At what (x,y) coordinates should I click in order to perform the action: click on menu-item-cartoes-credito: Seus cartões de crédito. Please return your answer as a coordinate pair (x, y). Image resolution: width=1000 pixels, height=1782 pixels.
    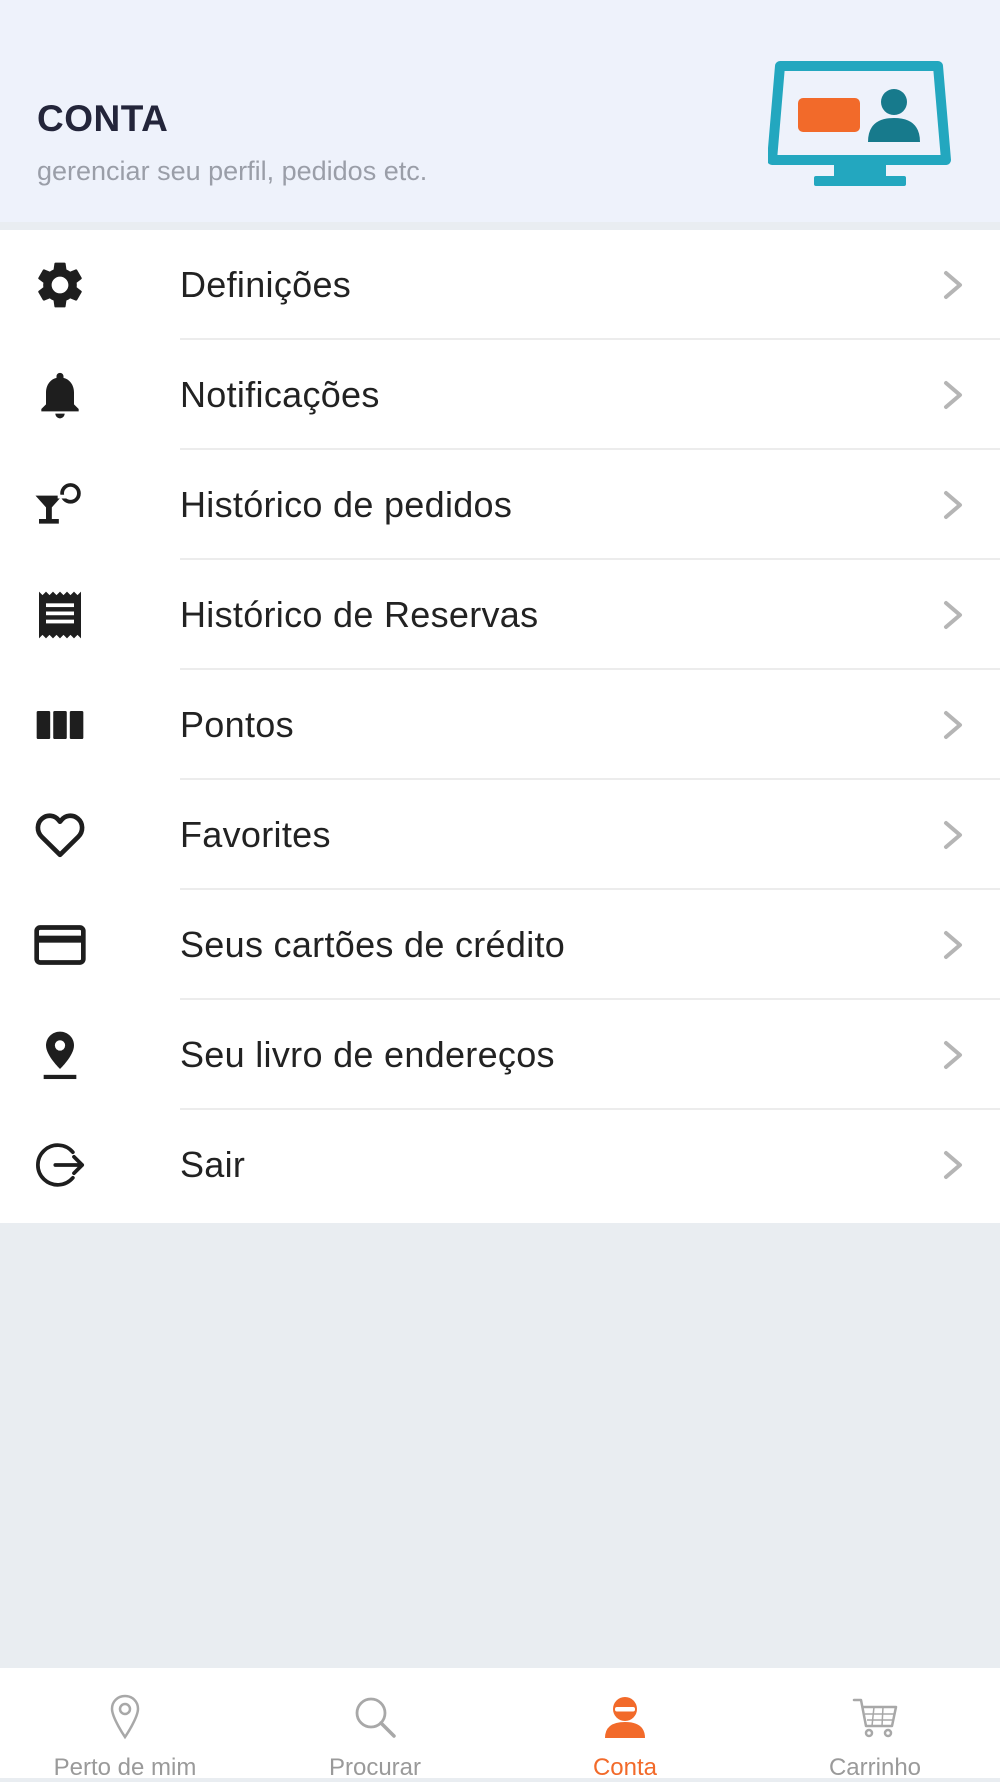
    Looking at the image, I should click on (500, 945).